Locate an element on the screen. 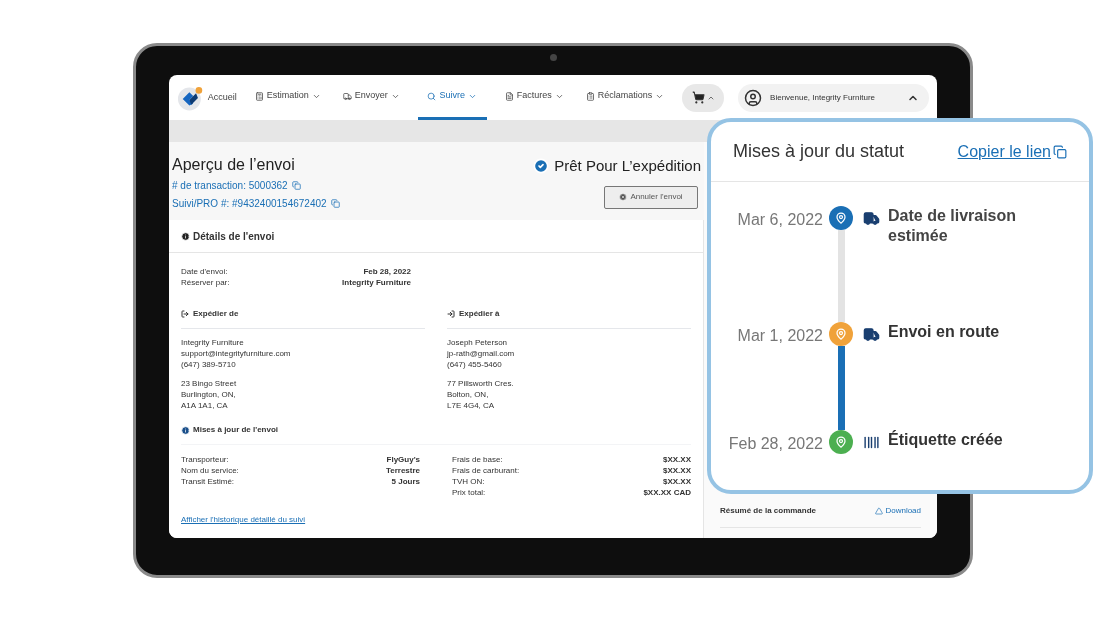 The image size is (1100, 620). field-value: 5 Jours is located at coordinates (405, 481).